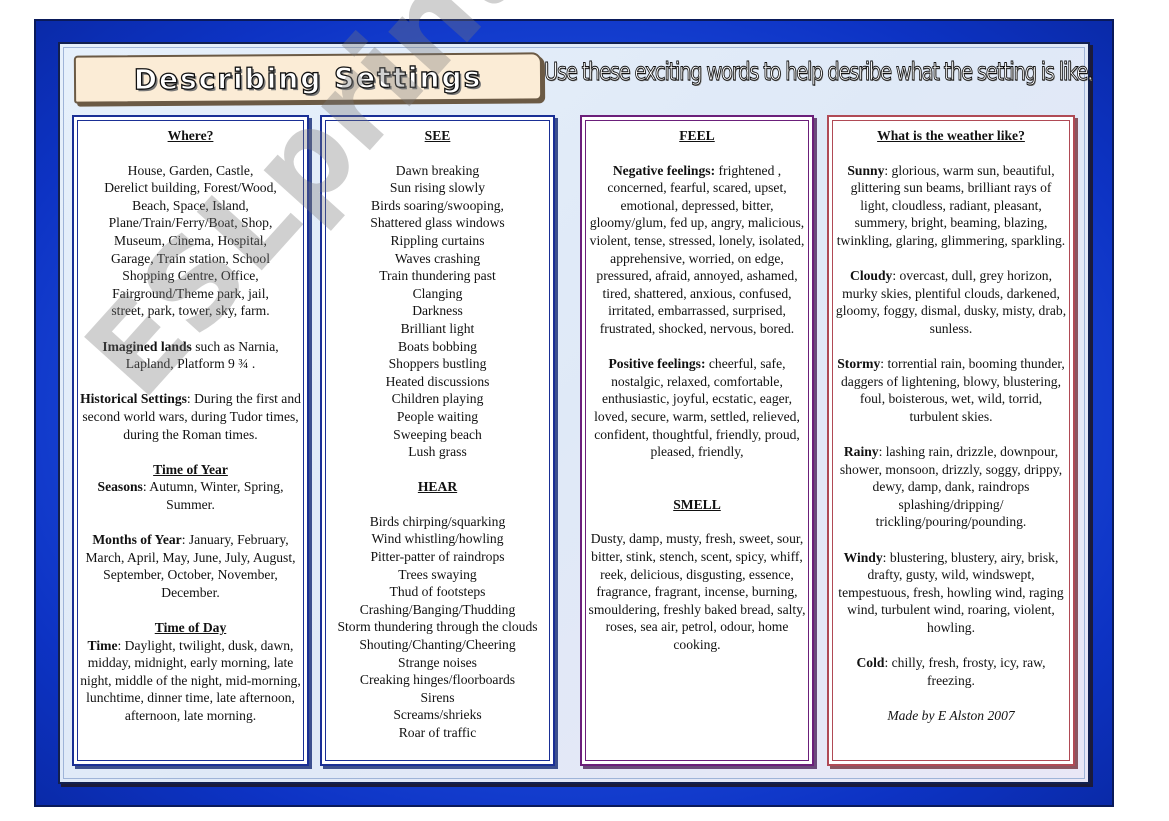 The width and height of the screenshot is (1169, 821). What do you see at coordinates (190, 276) in the screenshot?
I see `places-line: Shopping Centre, Office,` at bounding box center [190, 276].